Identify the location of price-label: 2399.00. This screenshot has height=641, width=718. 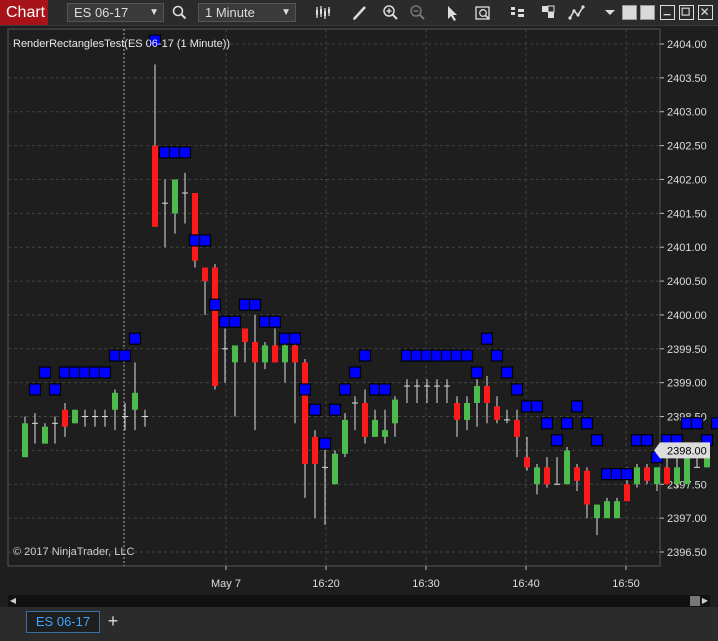
(687, 384).